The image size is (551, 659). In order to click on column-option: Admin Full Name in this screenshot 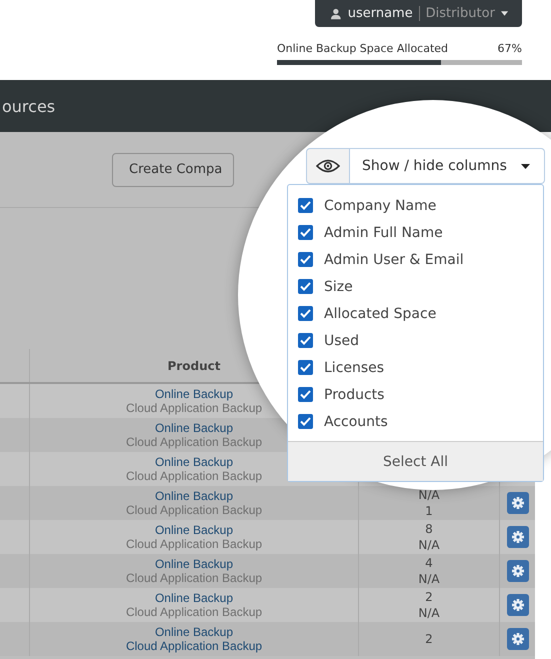, I will do `click(383, 232)`.